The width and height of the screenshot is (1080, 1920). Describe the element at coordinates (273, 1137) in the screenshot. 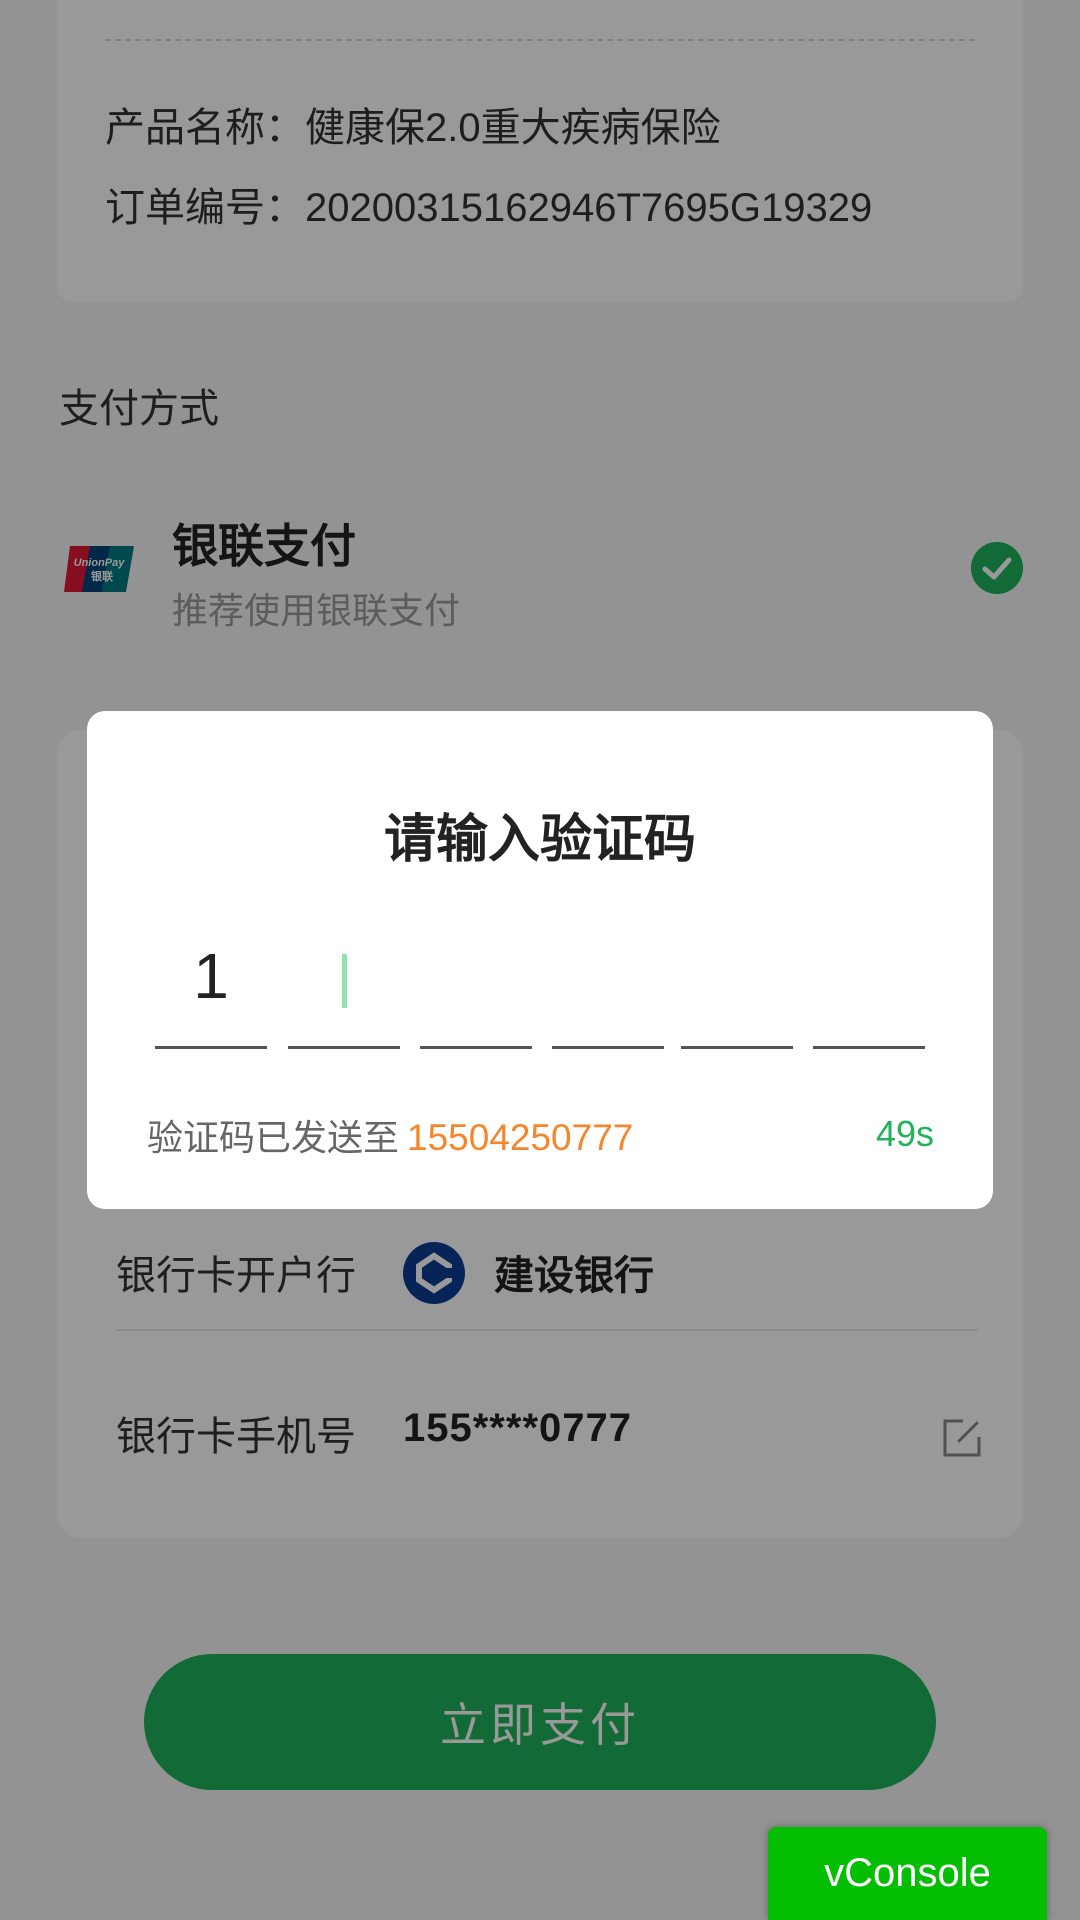

I see `code-sent-prefix: 验证码已发送至` at that location.